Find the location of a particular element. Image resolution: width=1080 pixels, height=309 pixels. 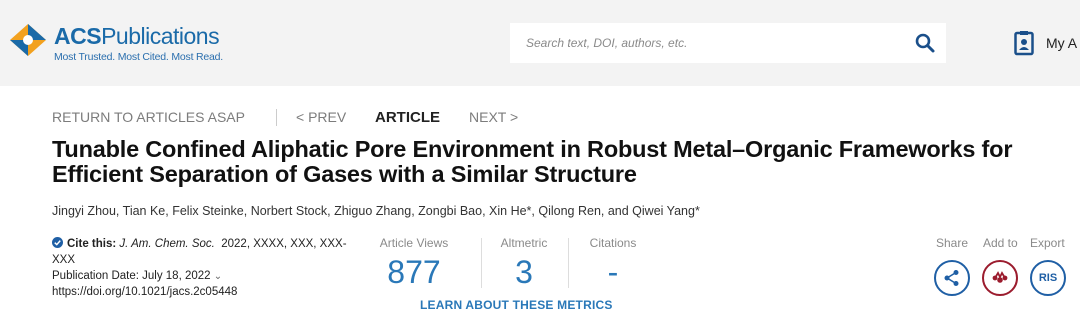

add-to-mendeley-button is located at coordinates (1000, 278).